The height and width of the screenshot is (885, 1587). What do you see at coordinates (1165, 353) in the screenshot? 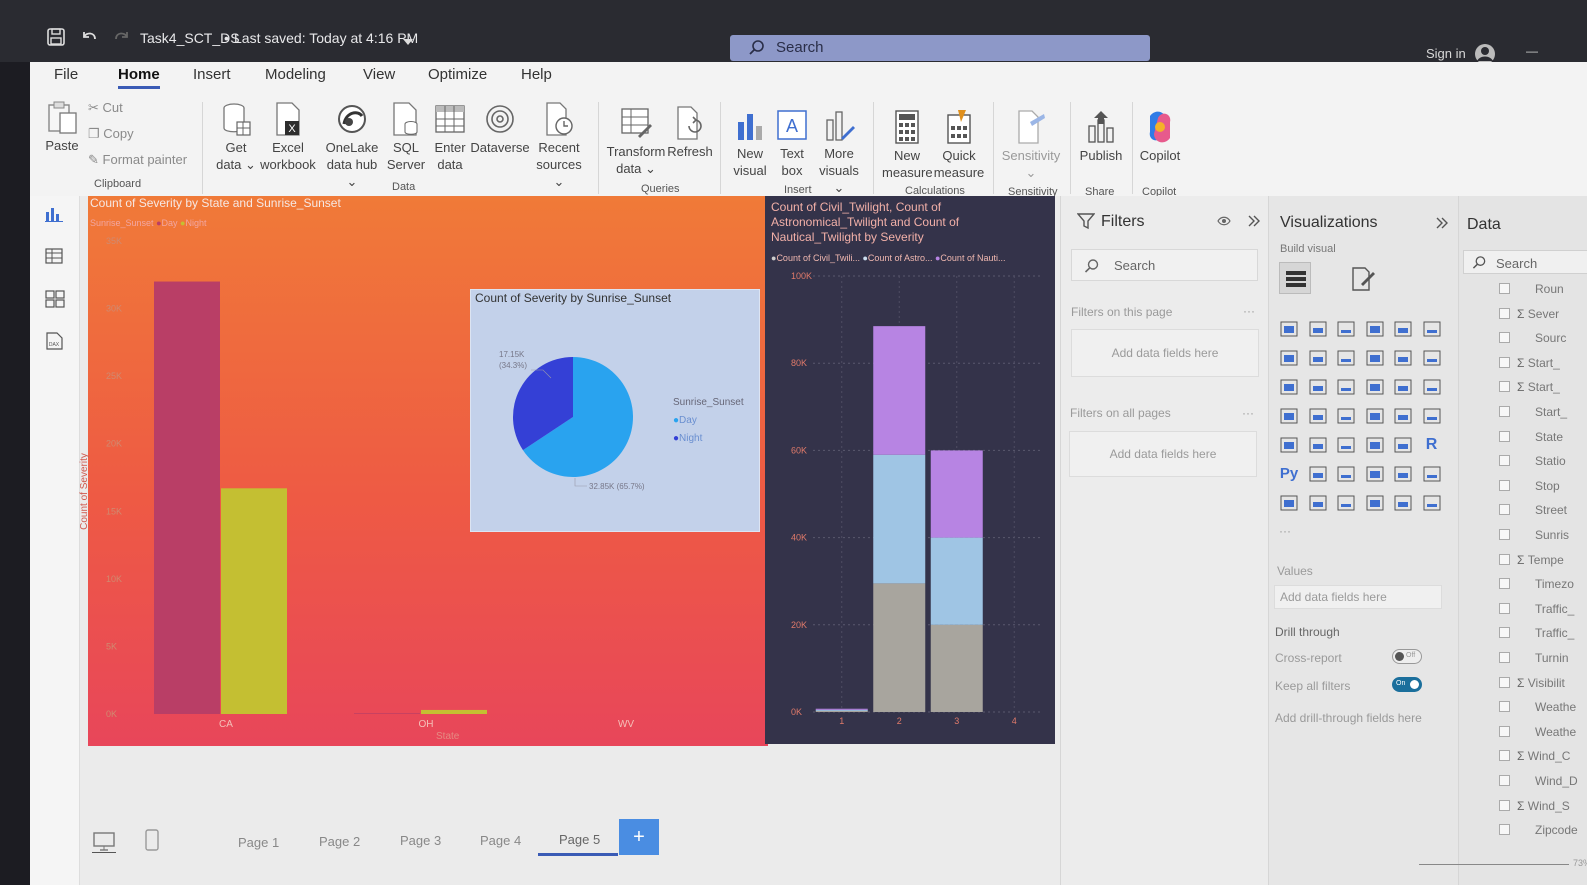
I see `filters-page-dropzone: Add data fields here` at bounding box center [1165, 353].